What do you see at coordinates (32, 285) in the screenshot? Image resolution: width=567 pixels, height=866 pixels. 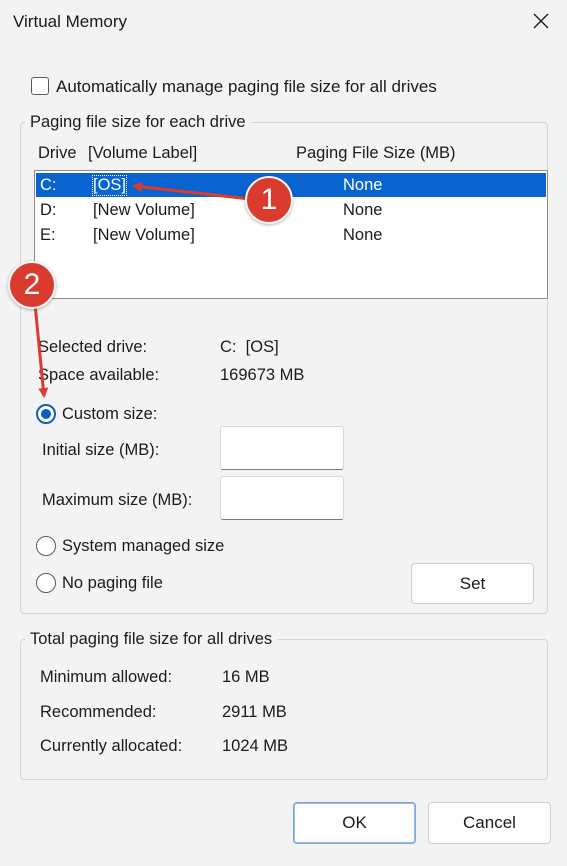 I see `annotation-marker-2: 2` at bounding box center [32, 285].